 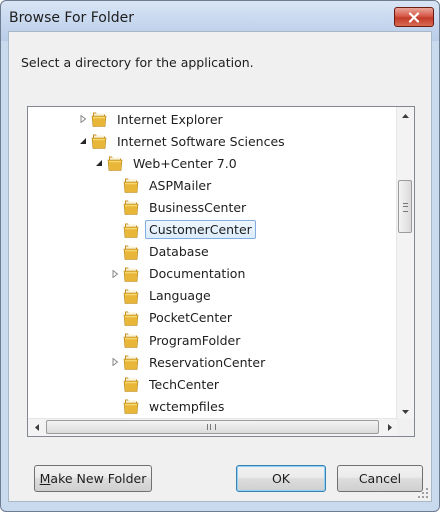 I want to click on tree-item: CustomerCenter, so click(x=183, y=230).